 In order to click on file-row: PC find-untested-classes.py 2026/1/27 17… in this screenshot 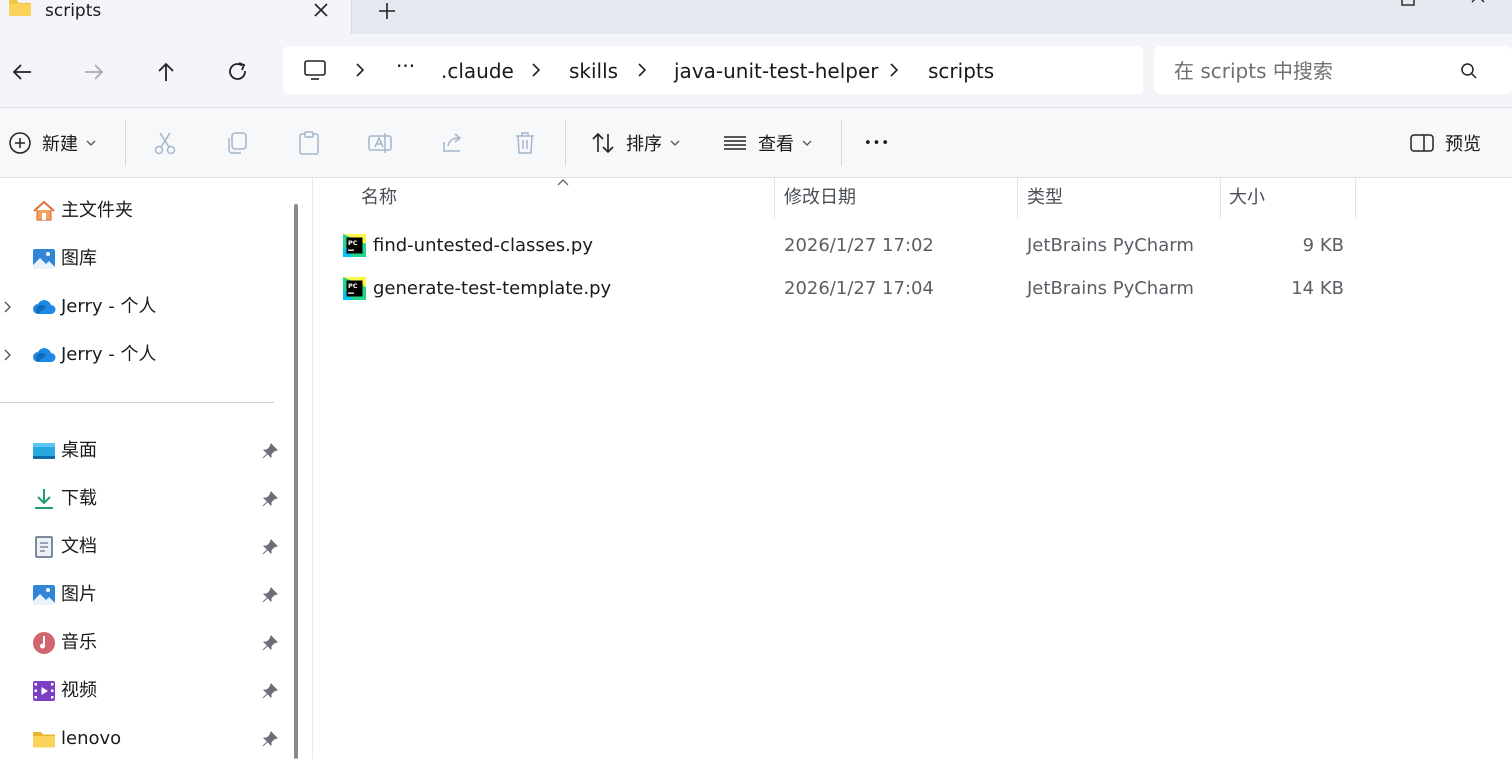, I will do `click(912, 245)`.